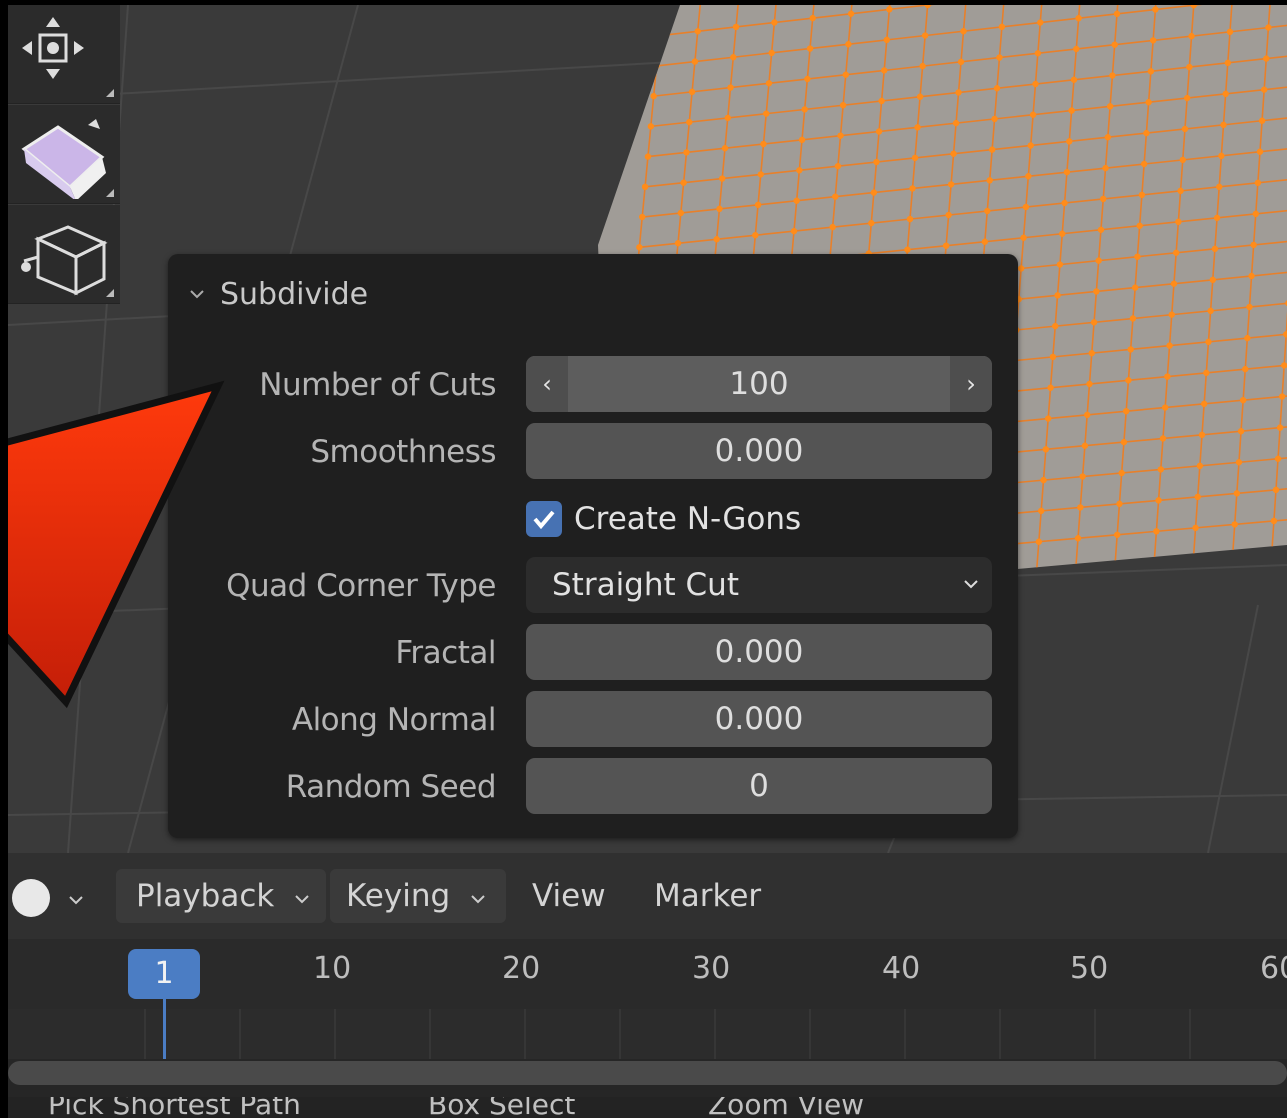  Describe the element at coordinates (643, 2) in the screenshot. I see `frame-border-top` at that location.